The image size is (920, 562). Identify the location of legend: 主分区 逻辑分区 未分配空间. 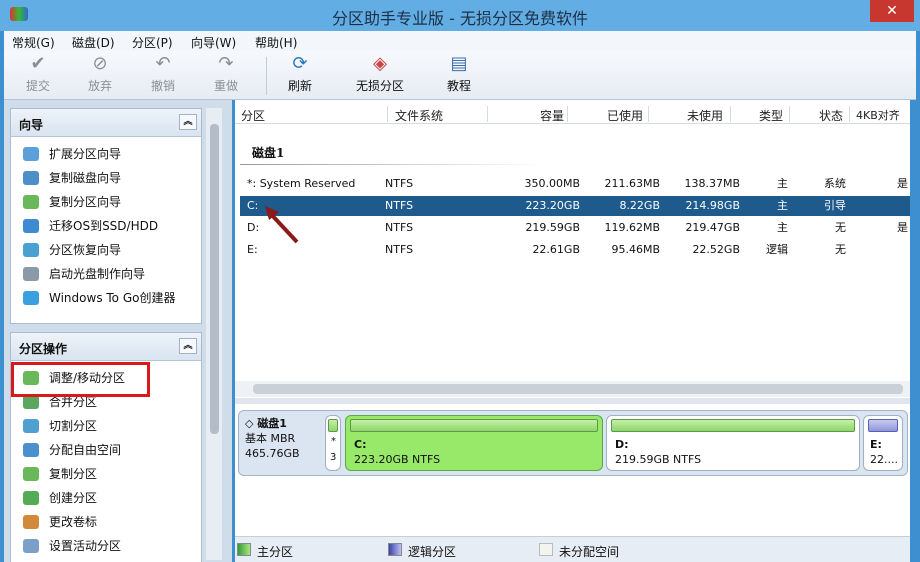
(572, 549).